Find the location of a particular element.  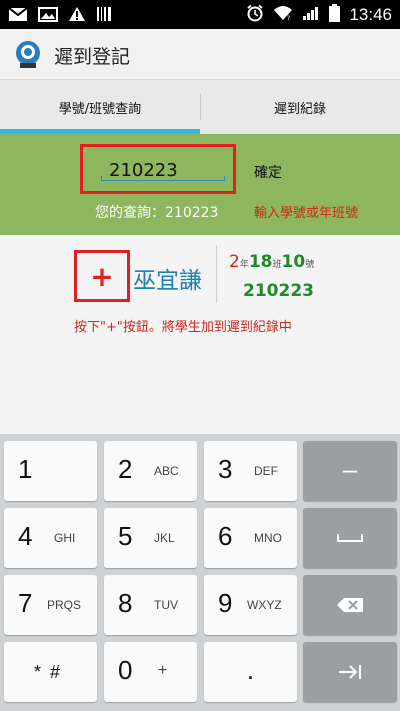

key-2: 2 ABC is located at coordinates (150, 471).